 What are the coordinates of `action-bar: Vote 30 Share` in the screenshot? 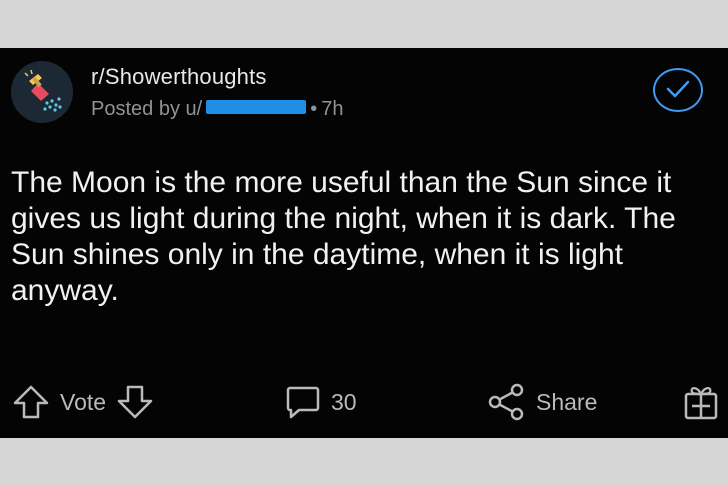 It's located at (364, 402).